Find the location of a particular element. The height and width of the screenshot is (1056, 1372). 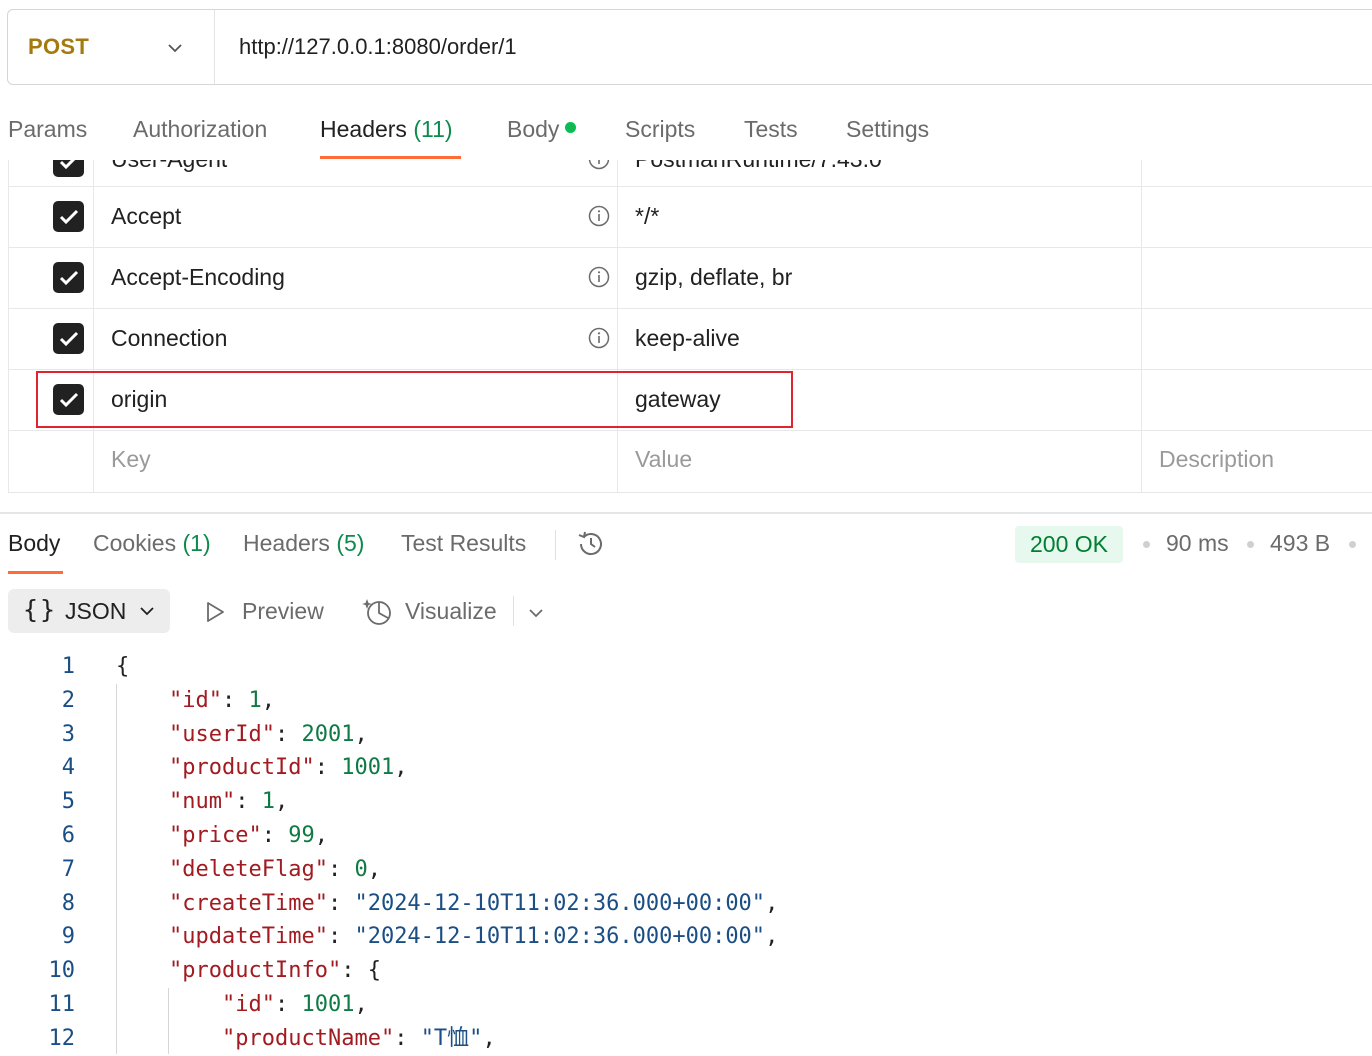

description-placeholder: Description is located at coordinates (1216, 459).